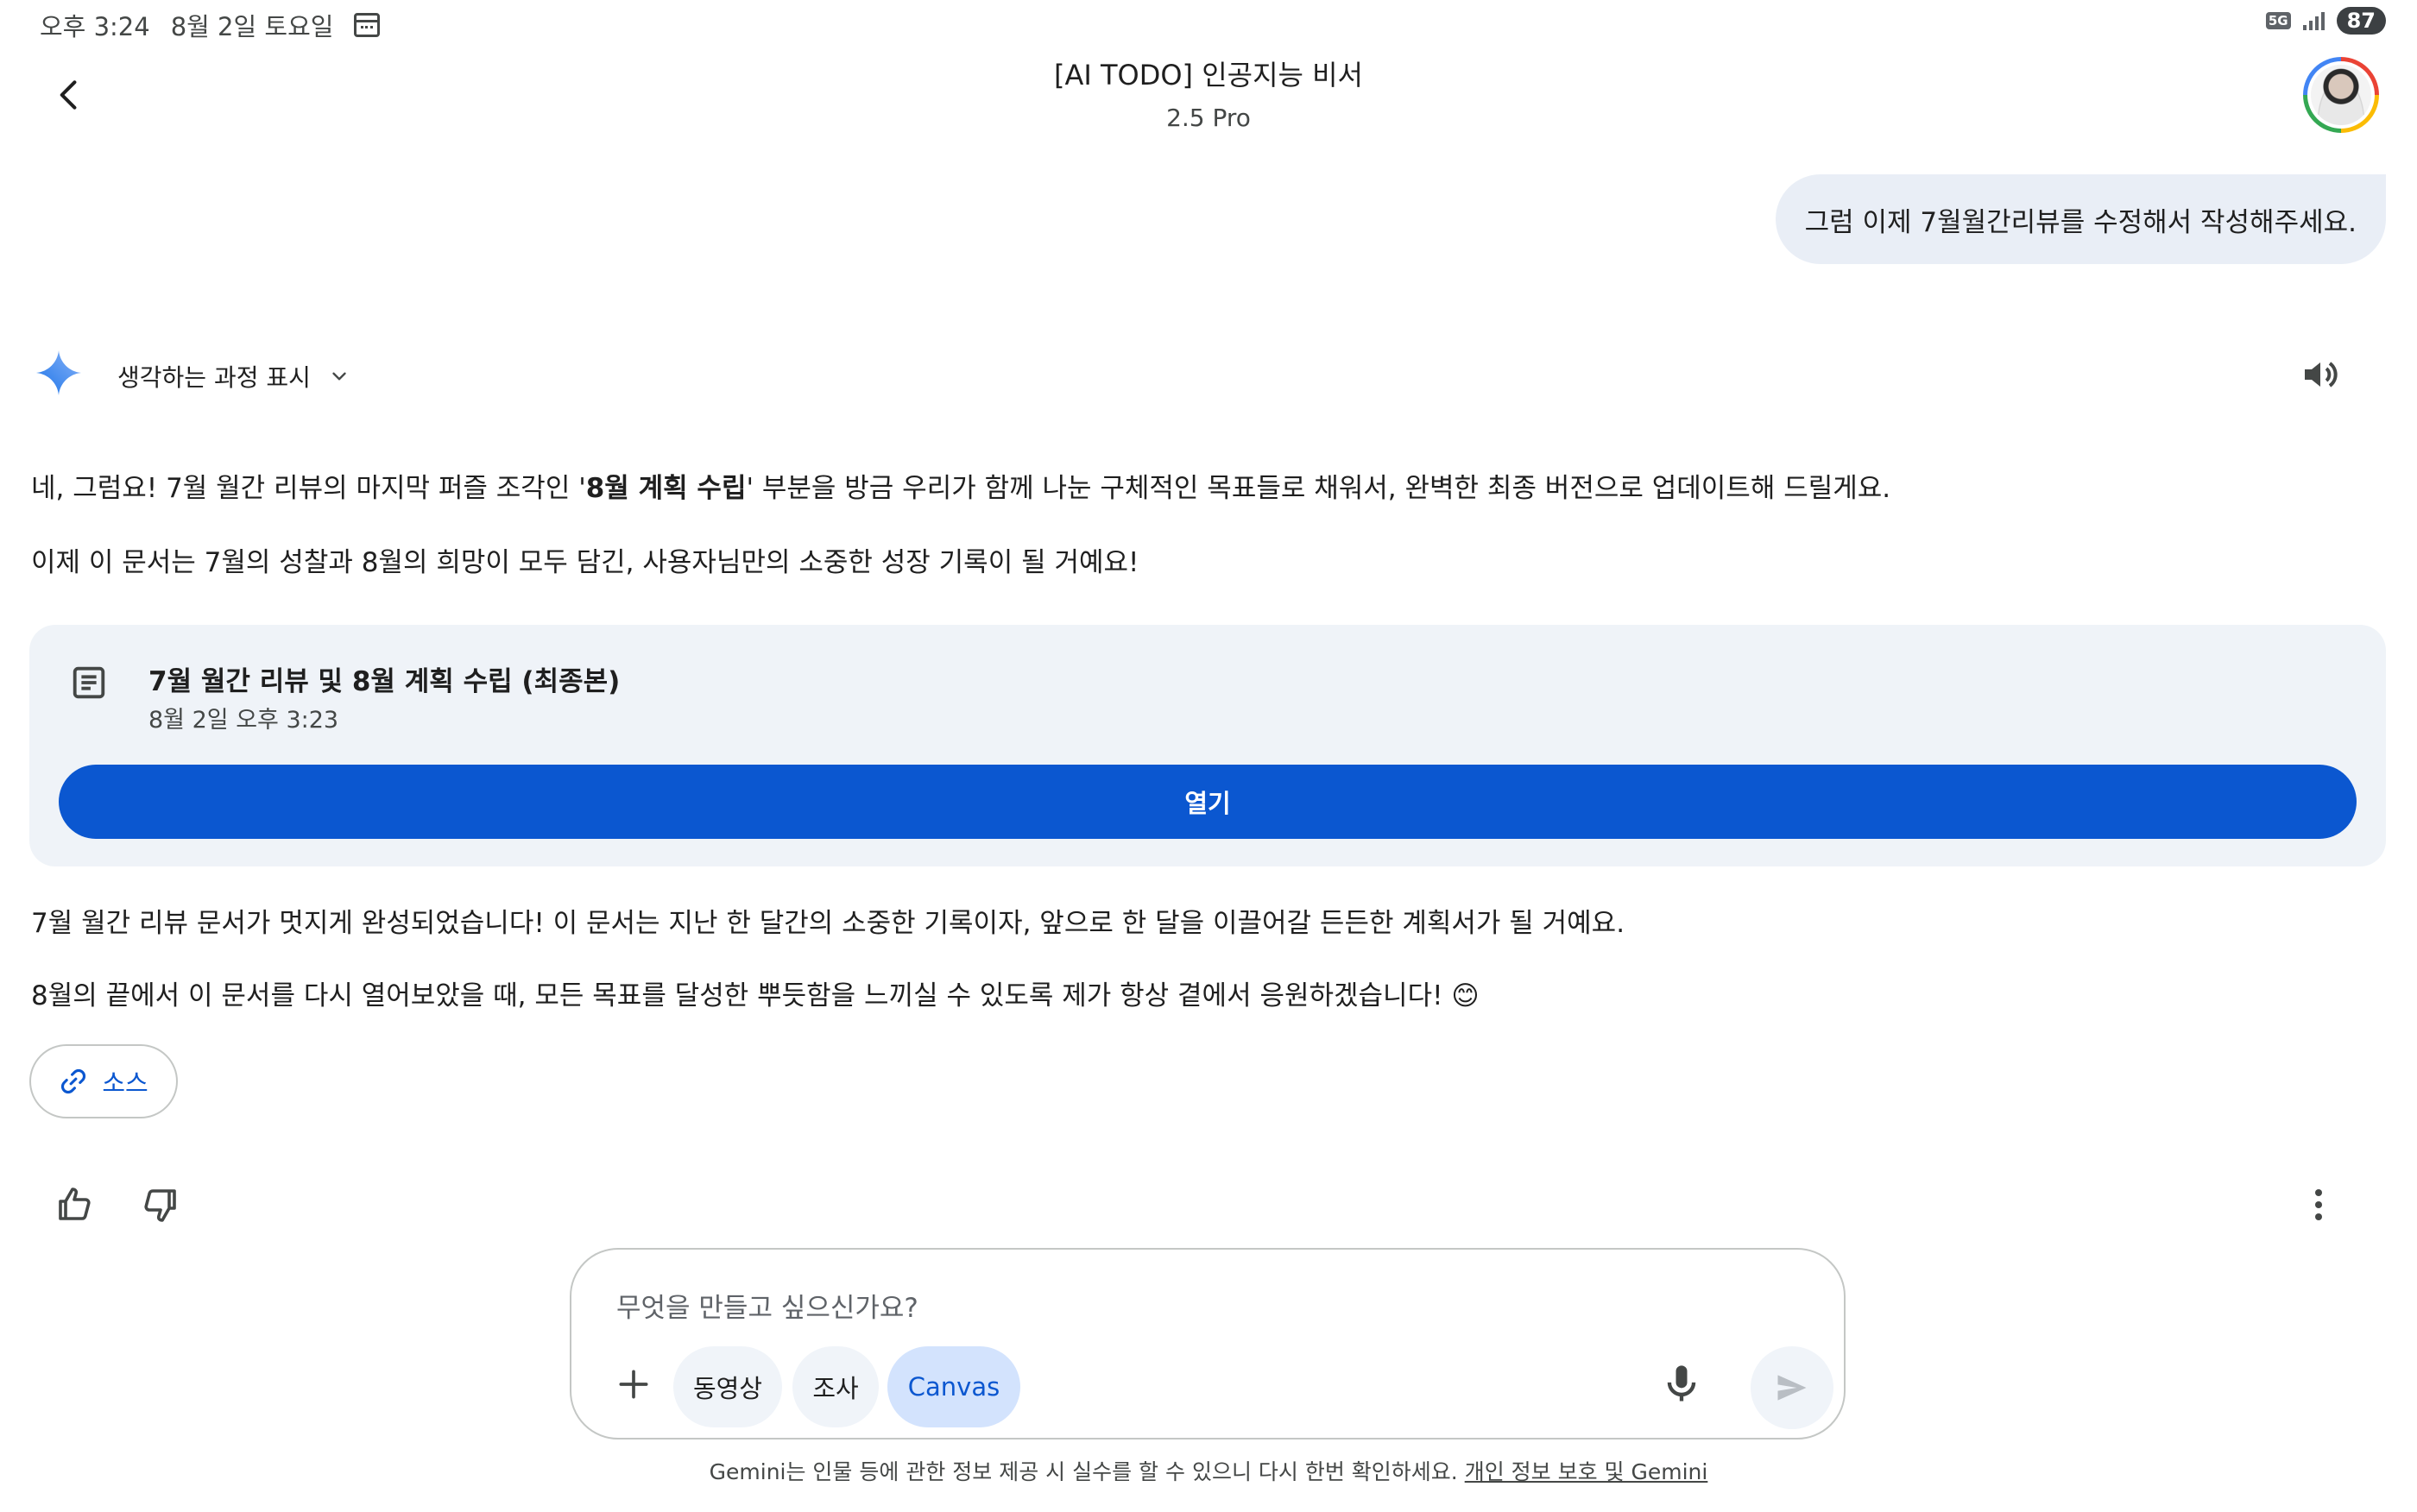 The image size is (2417, 1512). What do you see at coordinates (2361, 21) in the screenshot?
I see `battery-indicator: 87` at bounding box center [2361, 21].